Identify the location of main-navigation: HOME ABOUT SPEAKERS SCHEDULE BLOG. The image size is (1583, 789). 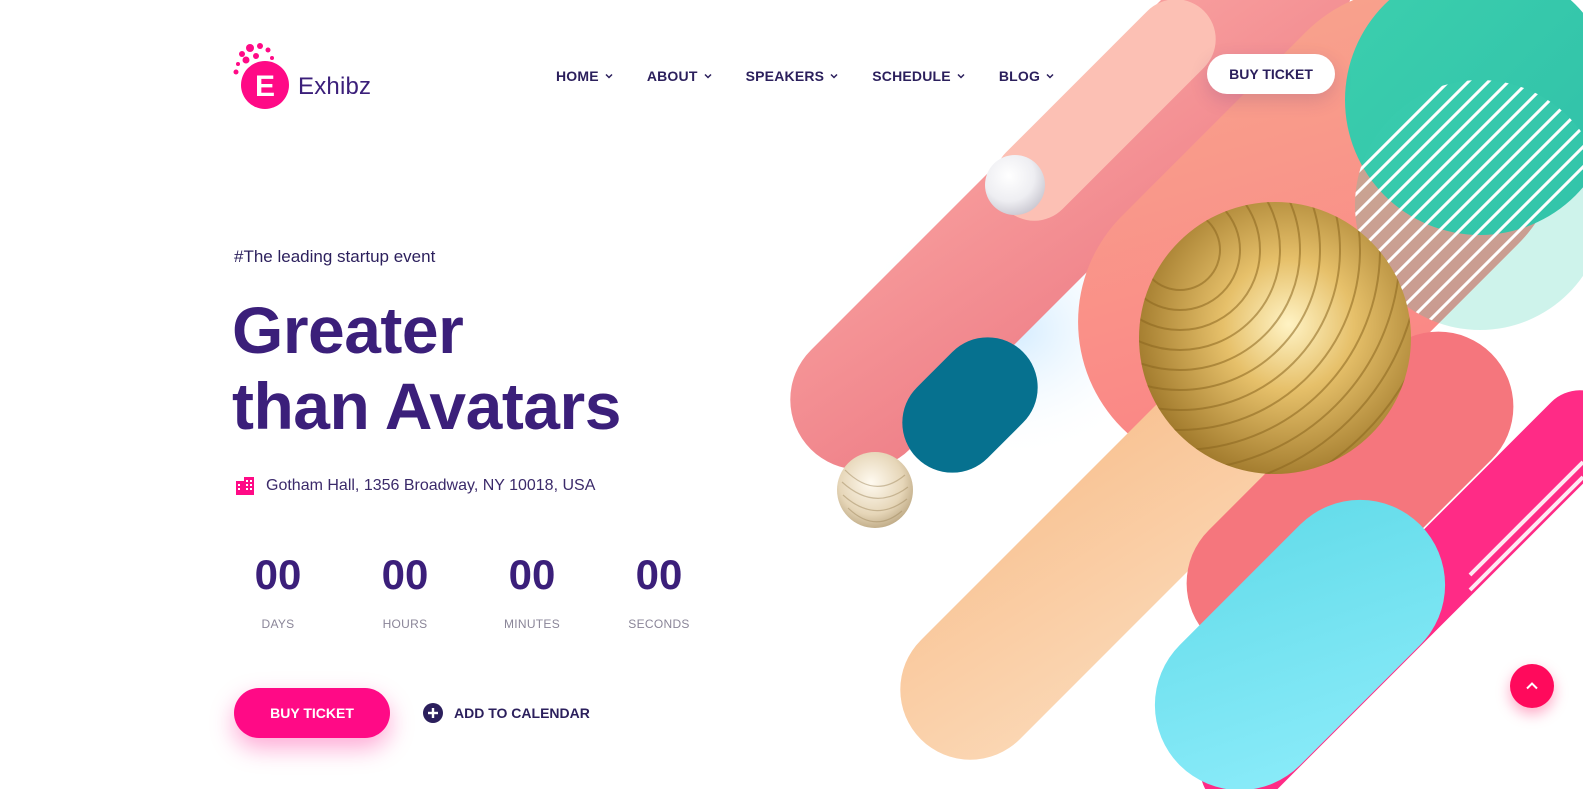
(822, 76).